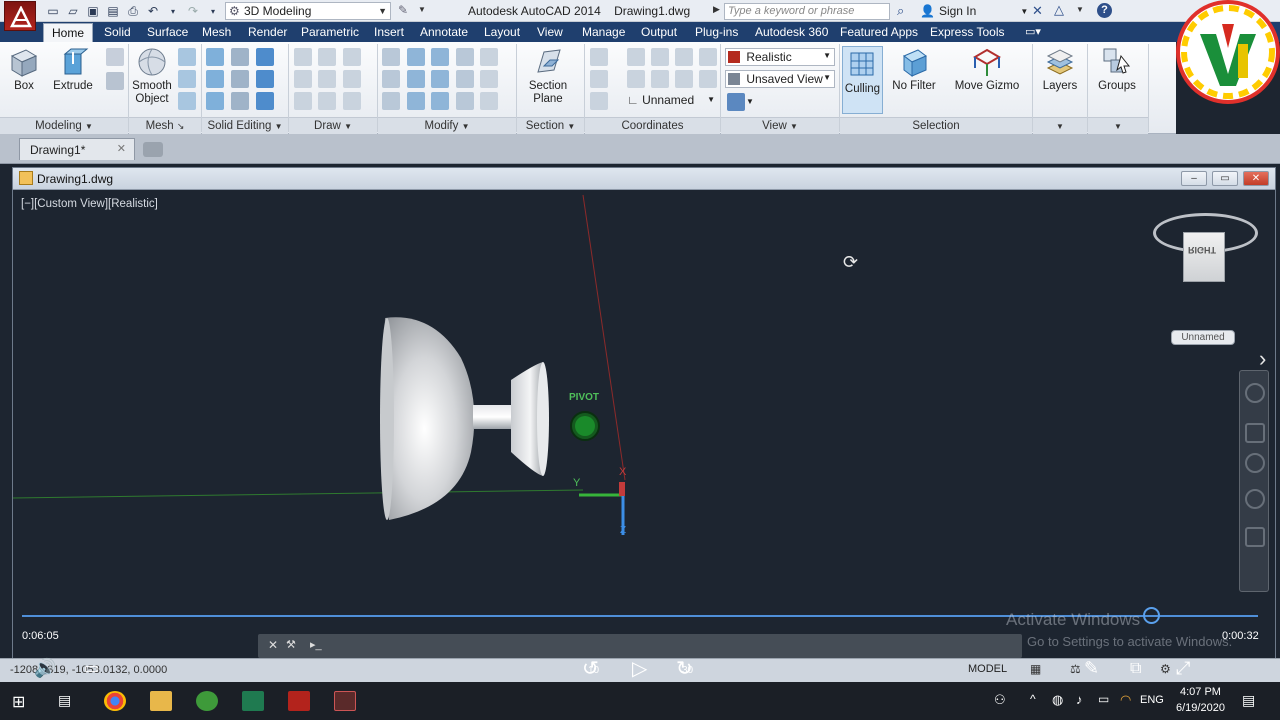  I want to click on polyline-icon, so click(303, 57).